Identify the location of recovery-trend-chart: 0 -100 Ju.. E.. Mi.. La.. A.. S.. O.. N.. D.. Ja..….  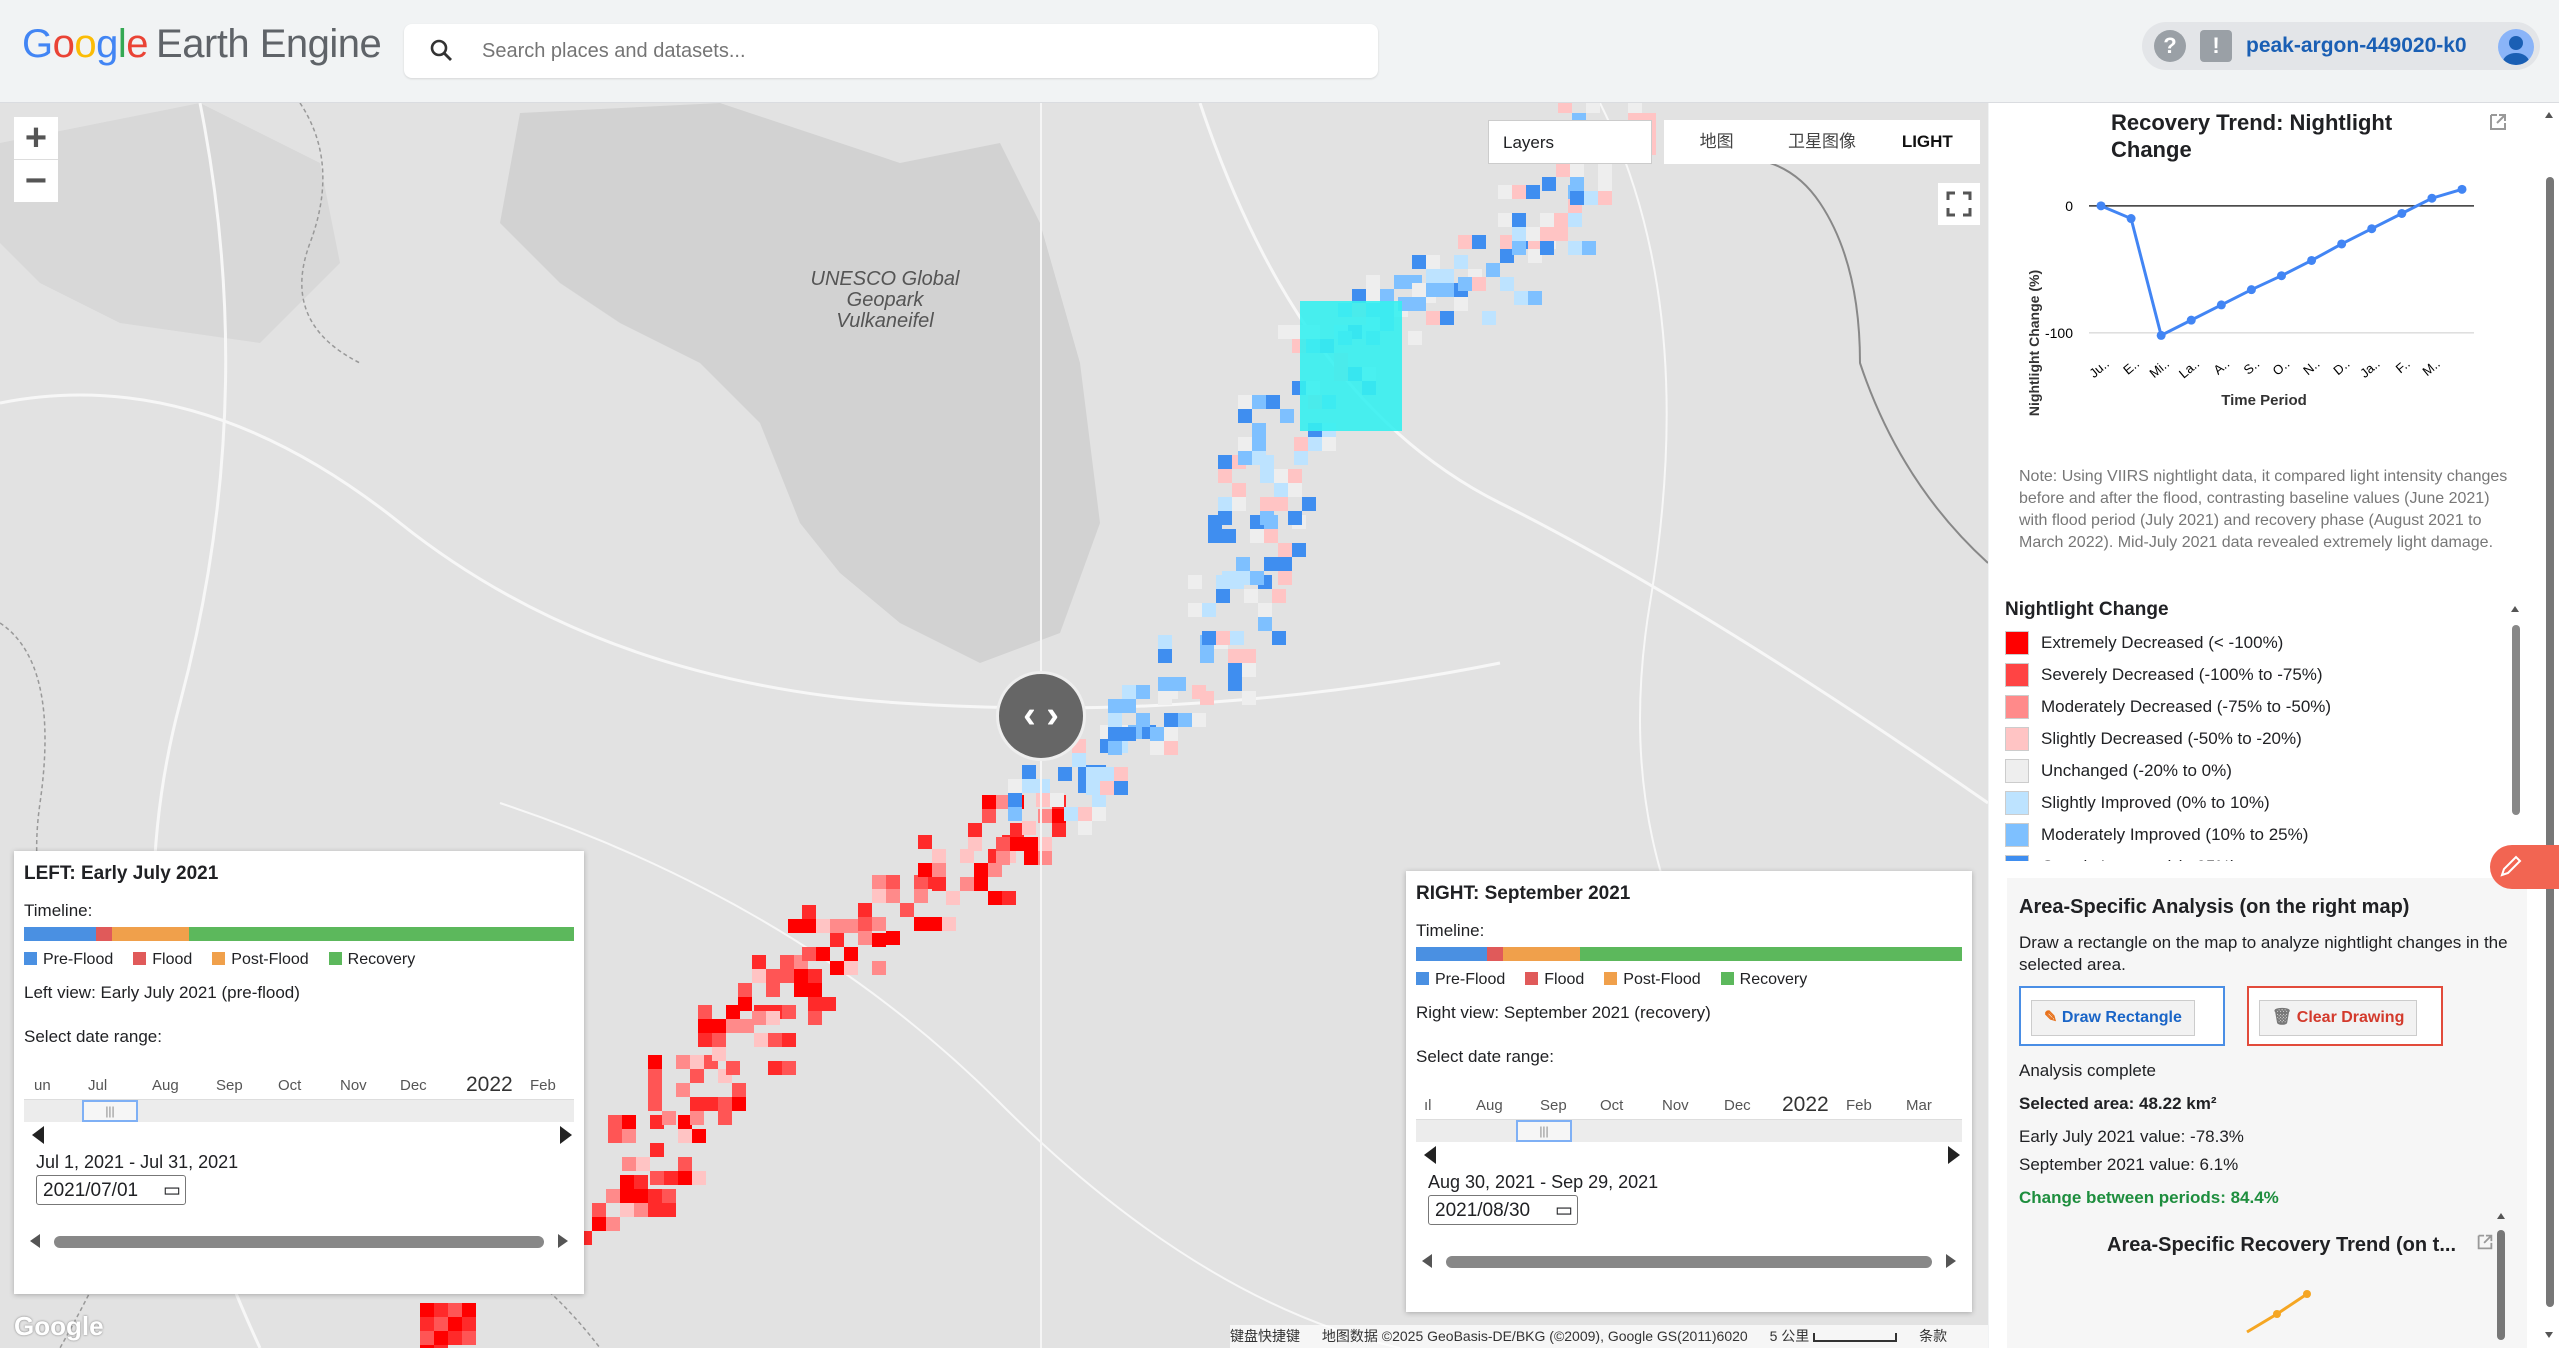
(2250, 300).